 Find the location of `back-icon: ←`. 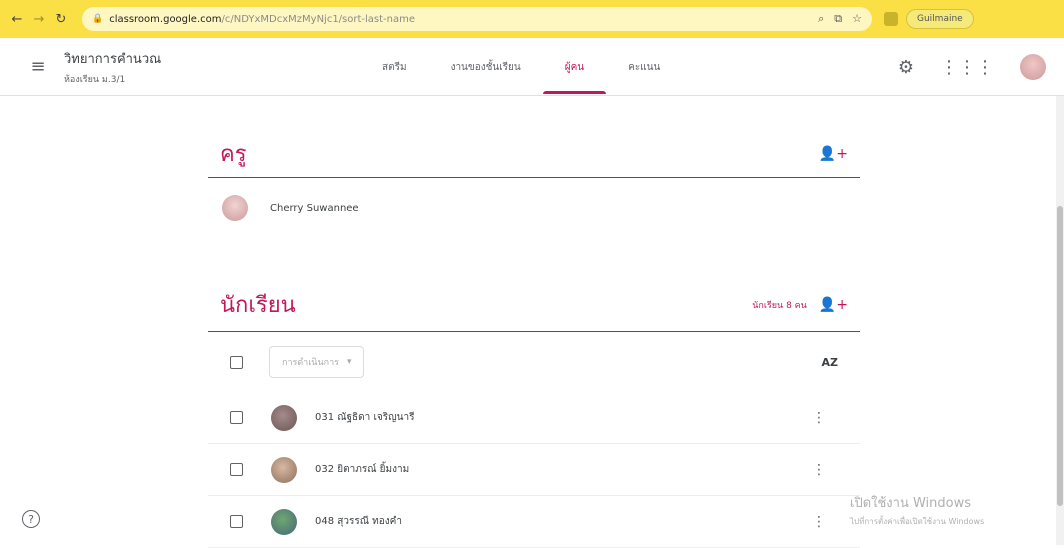

back-icon: ← is located at coordinates (17, 19).